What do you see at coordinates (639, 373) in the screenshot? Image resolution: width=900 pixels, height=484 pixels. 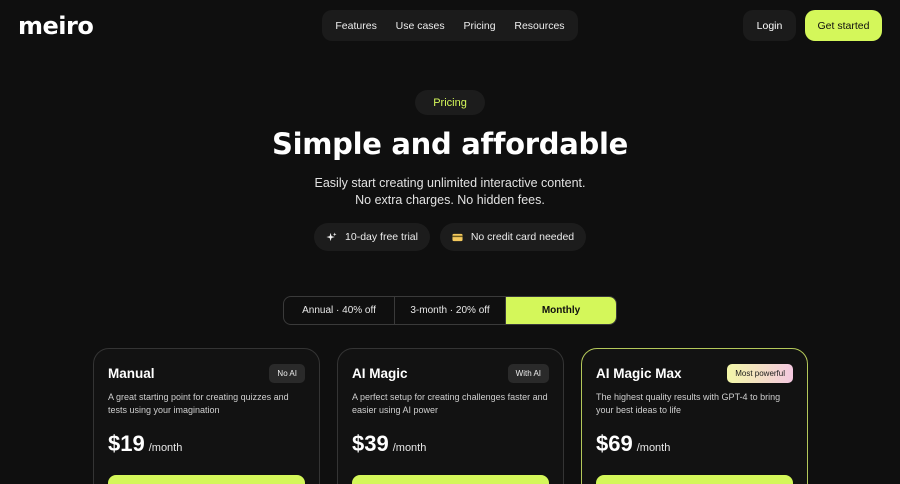 I see `plan-name: AI Magic Max` at bounding box center [639, 373].